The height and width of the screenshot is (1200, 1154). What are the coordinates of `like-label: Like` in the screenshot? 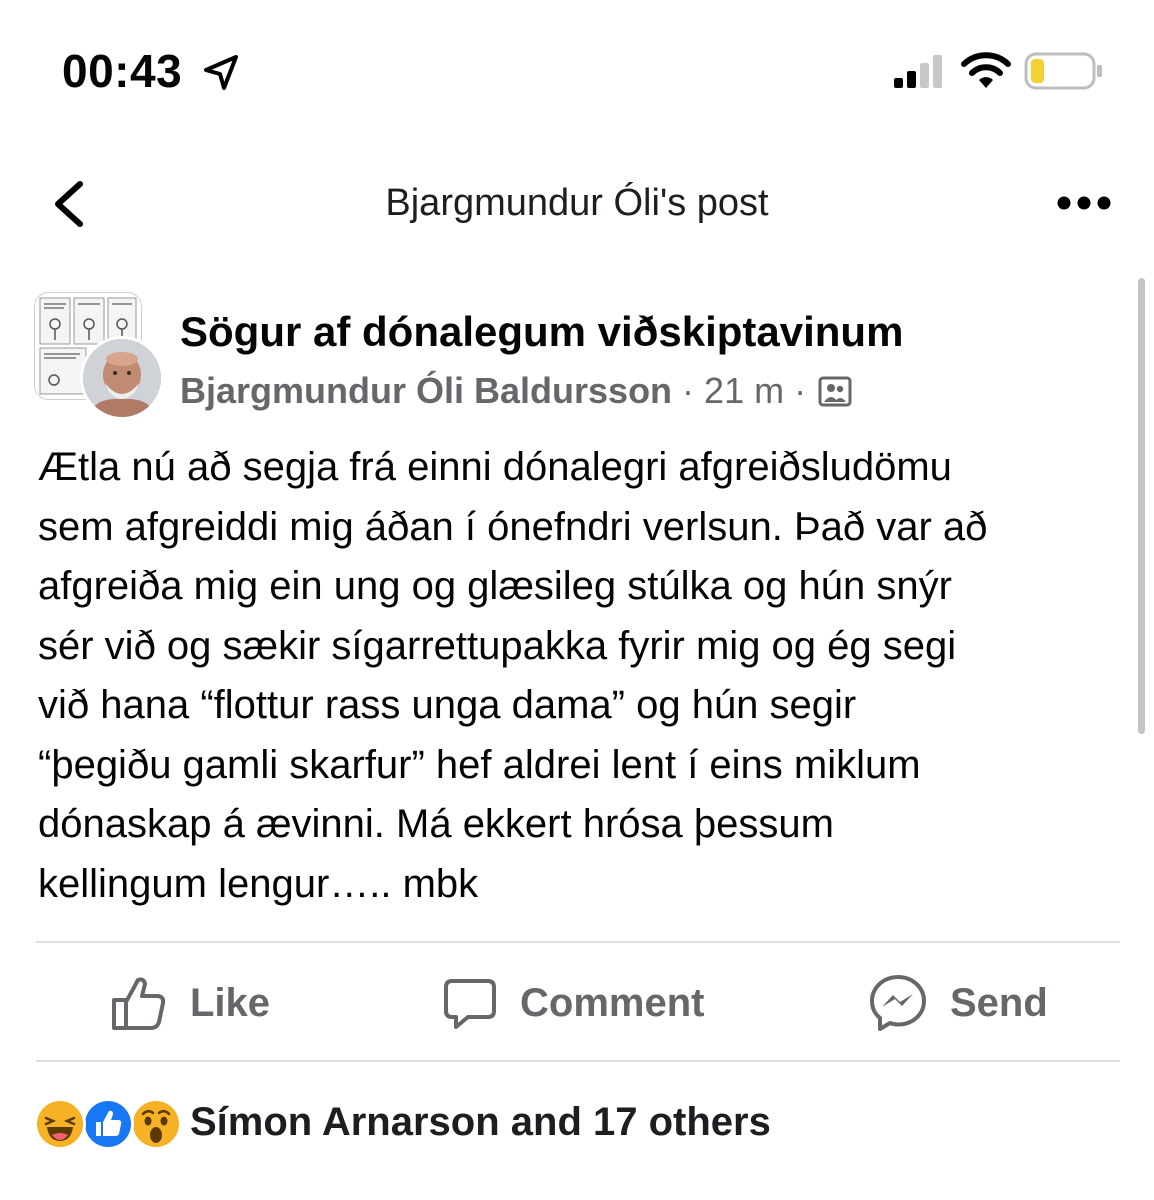 It's located at (230, 1002).